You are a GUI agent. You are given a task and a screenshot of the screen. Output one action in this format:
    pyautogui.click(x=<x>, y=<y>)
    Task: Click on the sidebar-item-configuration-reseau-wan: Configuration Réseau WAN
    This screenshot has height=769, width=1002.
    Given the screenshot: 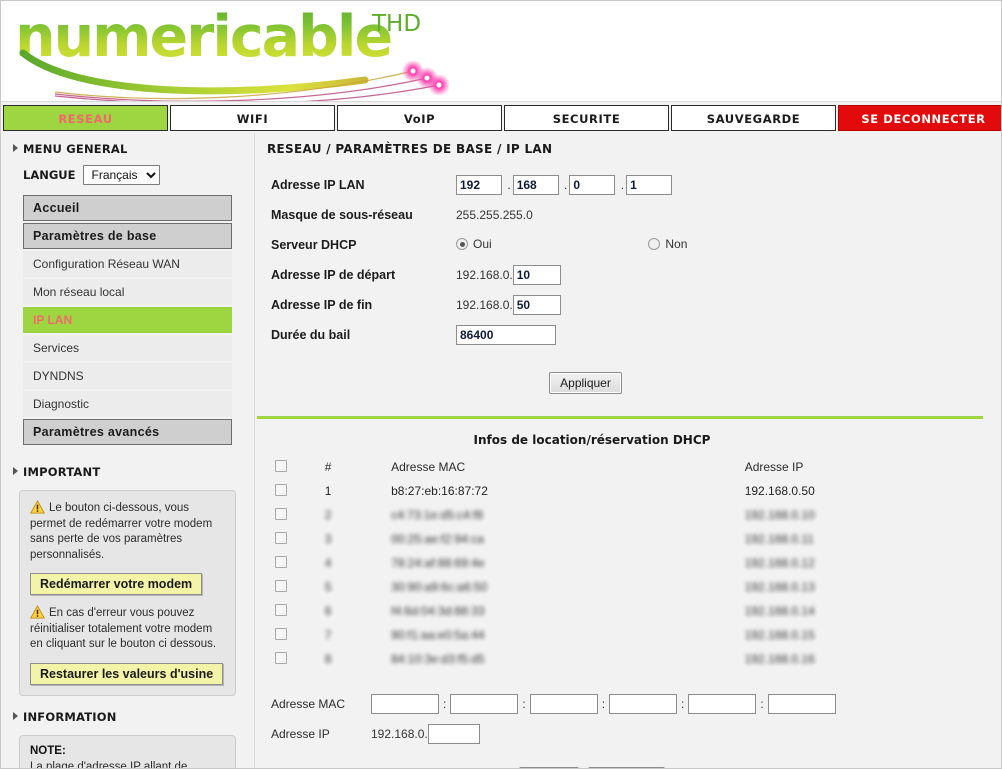 What is the action you would take?
    pyautogui.click(x=127, y=264)
    